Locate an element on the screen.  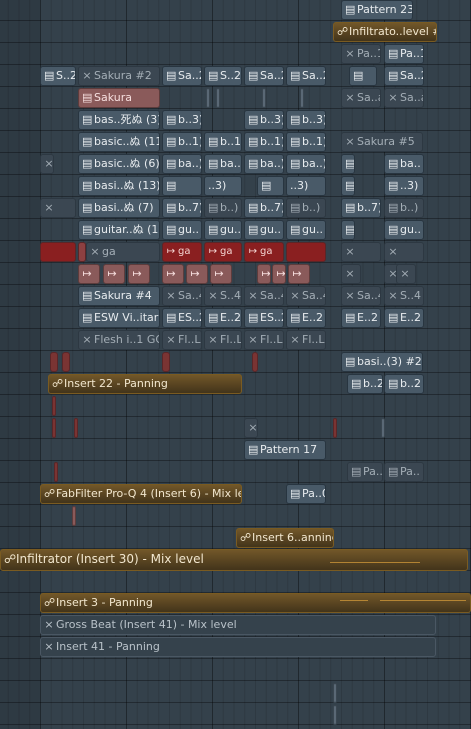
muted-pattern-clip: ▤ b..) is located at coordinates (223, 208).